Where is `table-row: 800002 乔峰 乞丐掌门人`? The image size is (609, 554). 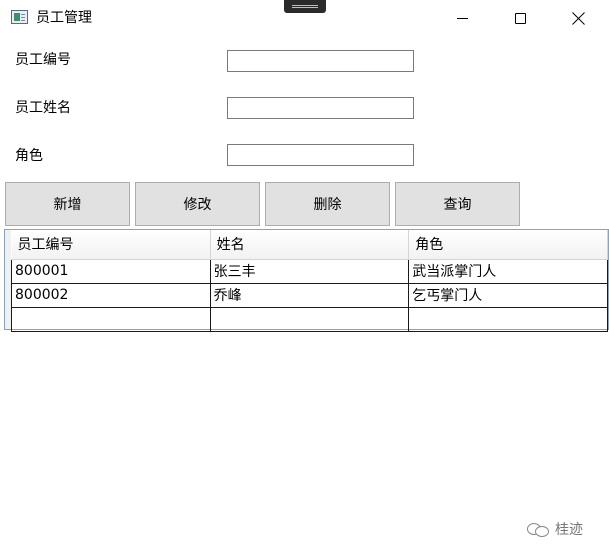
table-row: 800002 乔峰 乞丐掌门人 is located at coordinates (309, 295).